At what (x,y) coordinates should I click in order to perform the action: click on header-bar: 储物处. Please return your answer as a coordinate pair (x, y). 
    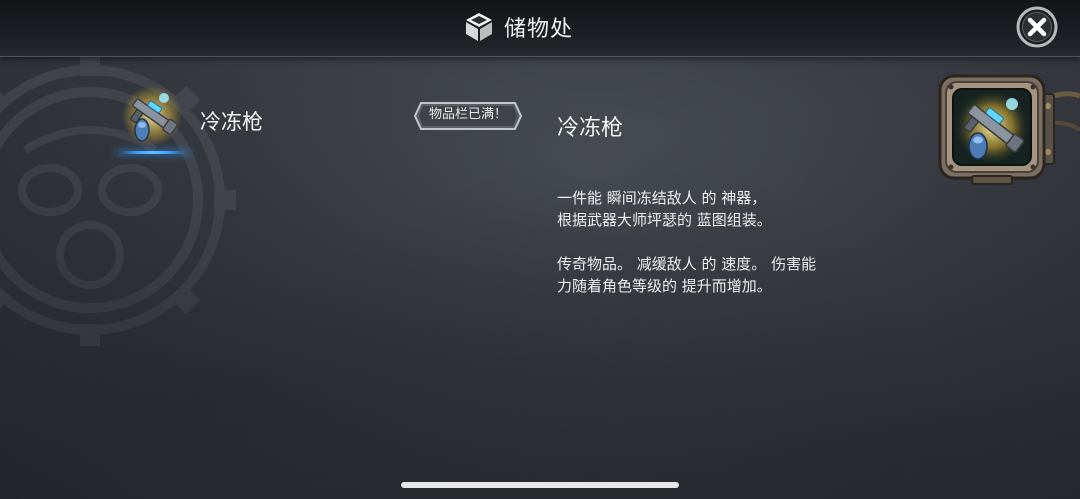
    Looking at the image, I should click on (540, 28).